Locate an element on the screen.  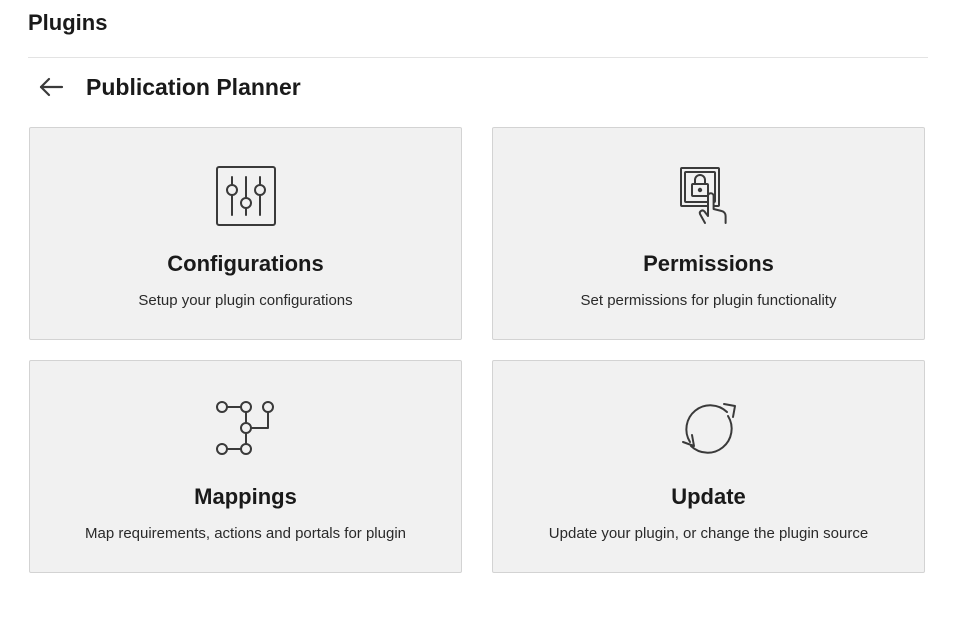
arrow-left-icon is located at coordinates (51, 87).